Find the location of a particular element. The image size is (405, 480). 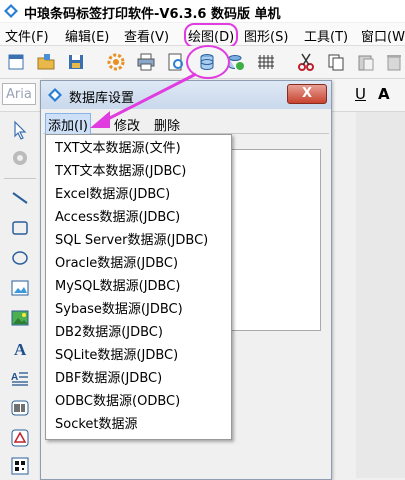

delete-icon is located at coordinates (394, 62).